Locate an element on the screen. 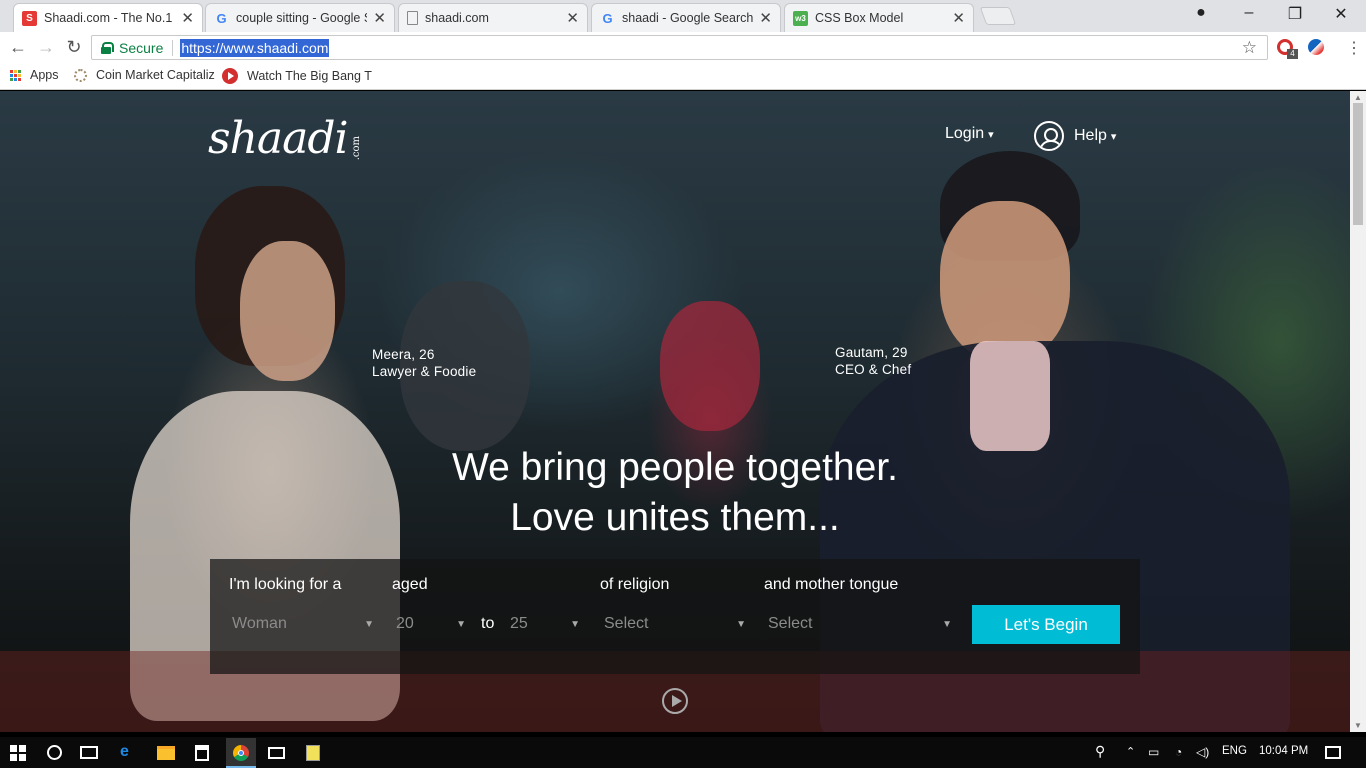 The width and height of the screenshot is (1366, 768). shaadi-logo: shaadi .com is located at coordinates (285, 138).